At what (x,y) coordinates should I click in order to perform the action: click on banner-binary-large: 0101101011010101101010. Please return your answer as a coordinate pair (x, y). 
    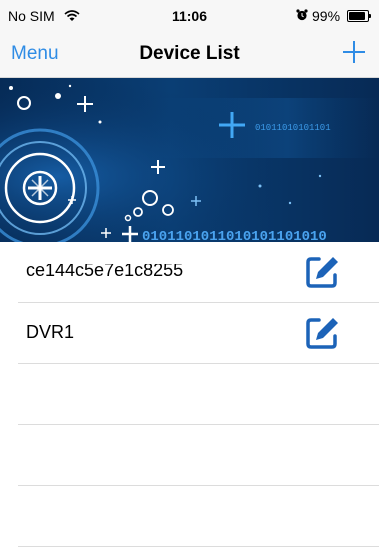
    Looking at the image, I should click on (234, 235).